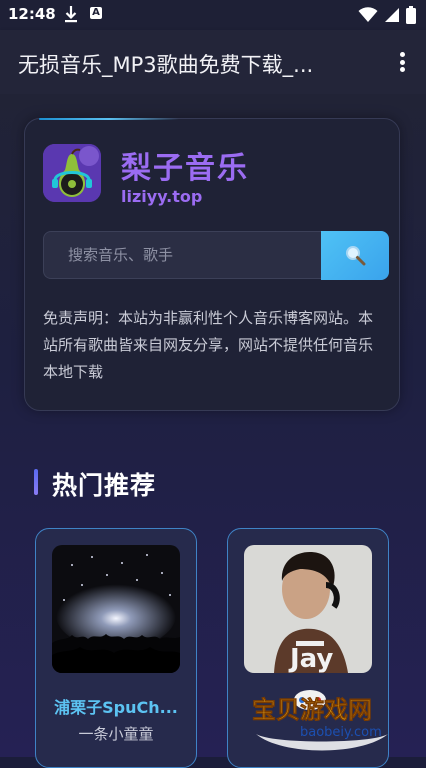 This screenshot has height=768, width=426. What do you see at coordinates (213, 15) in the screenshot?
I see `status-bar: 12:48 A` at bounding box center [213, 15].